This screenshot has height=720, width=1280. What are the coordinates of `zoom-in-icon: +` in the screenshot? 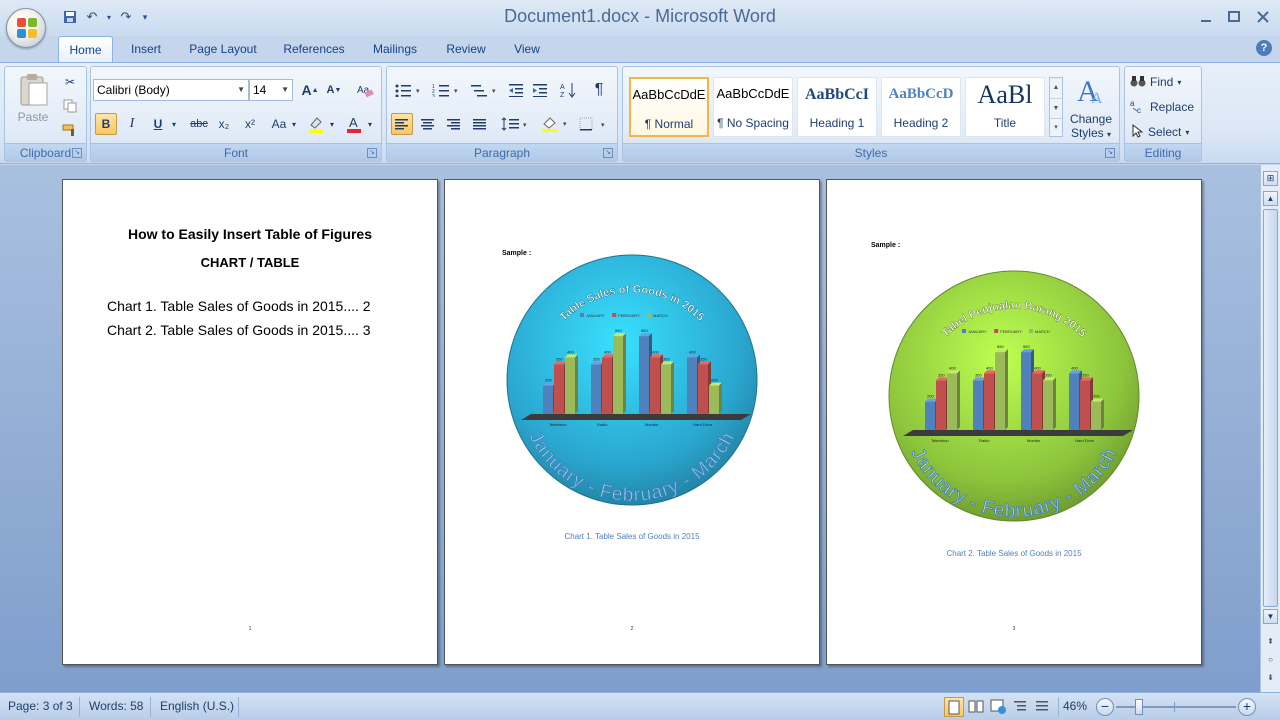 It's located at (1247, 707).